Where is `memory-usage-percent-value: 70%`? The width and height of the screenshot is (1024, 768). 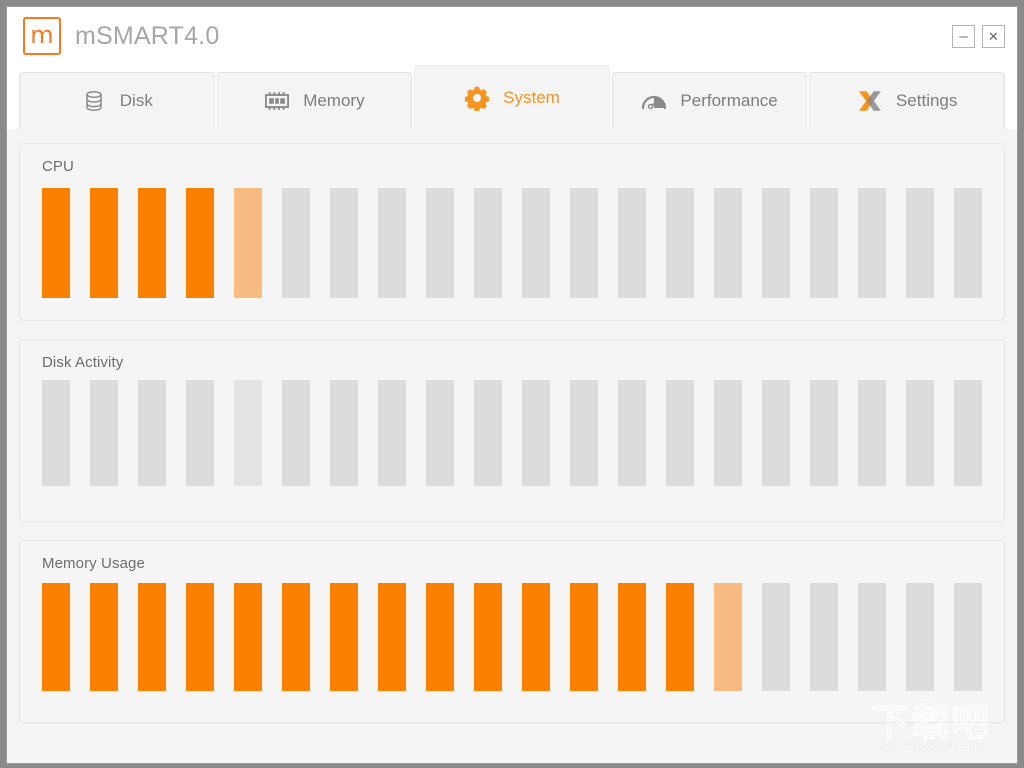
memory-usage-percent-value: 70% is located at coordinates (999, 676).